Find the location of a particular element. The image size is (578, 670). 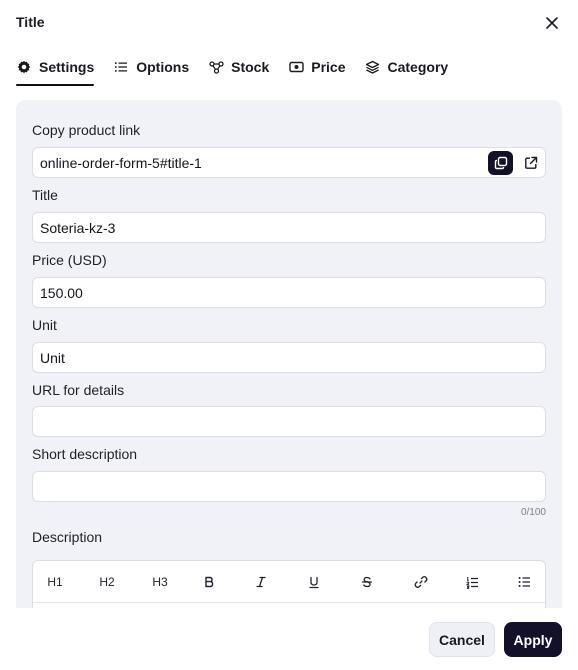

unit-input is located at coordinates (289, 357).